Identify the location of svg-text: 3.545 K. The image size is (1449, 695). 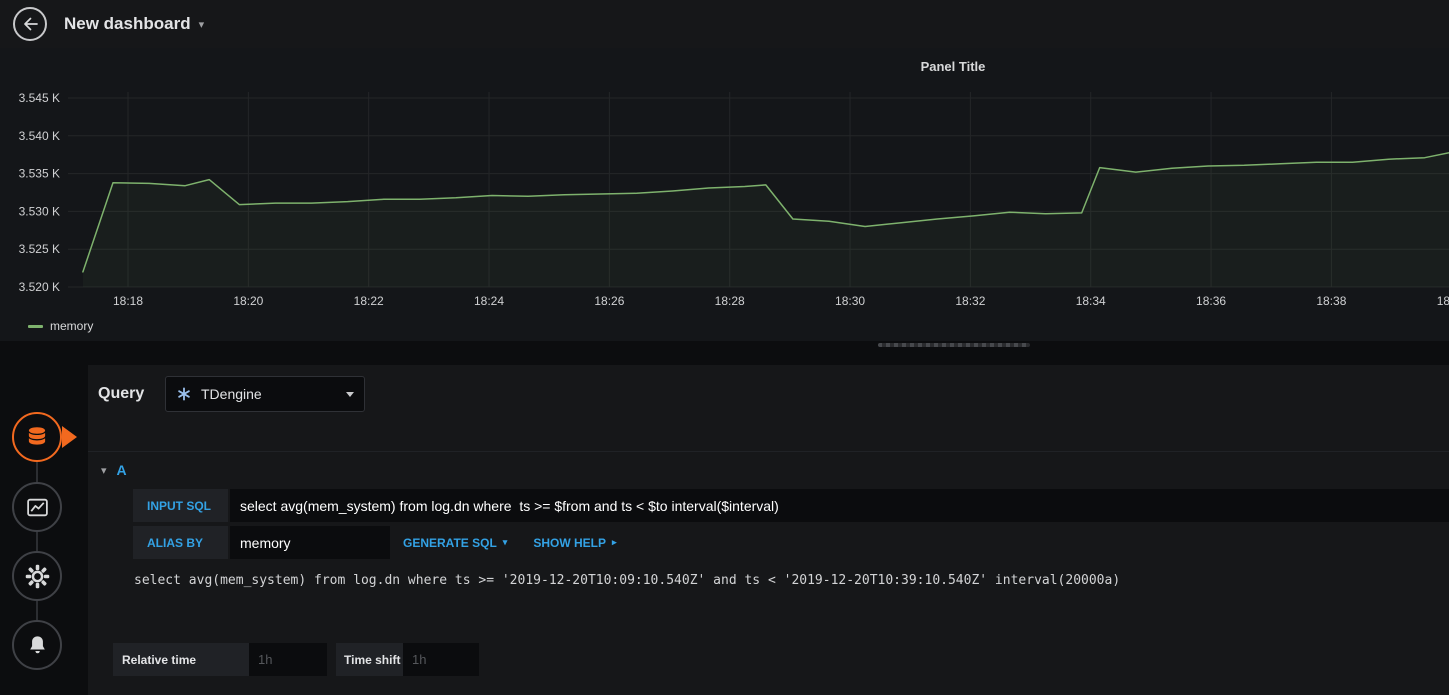
(39, 98).